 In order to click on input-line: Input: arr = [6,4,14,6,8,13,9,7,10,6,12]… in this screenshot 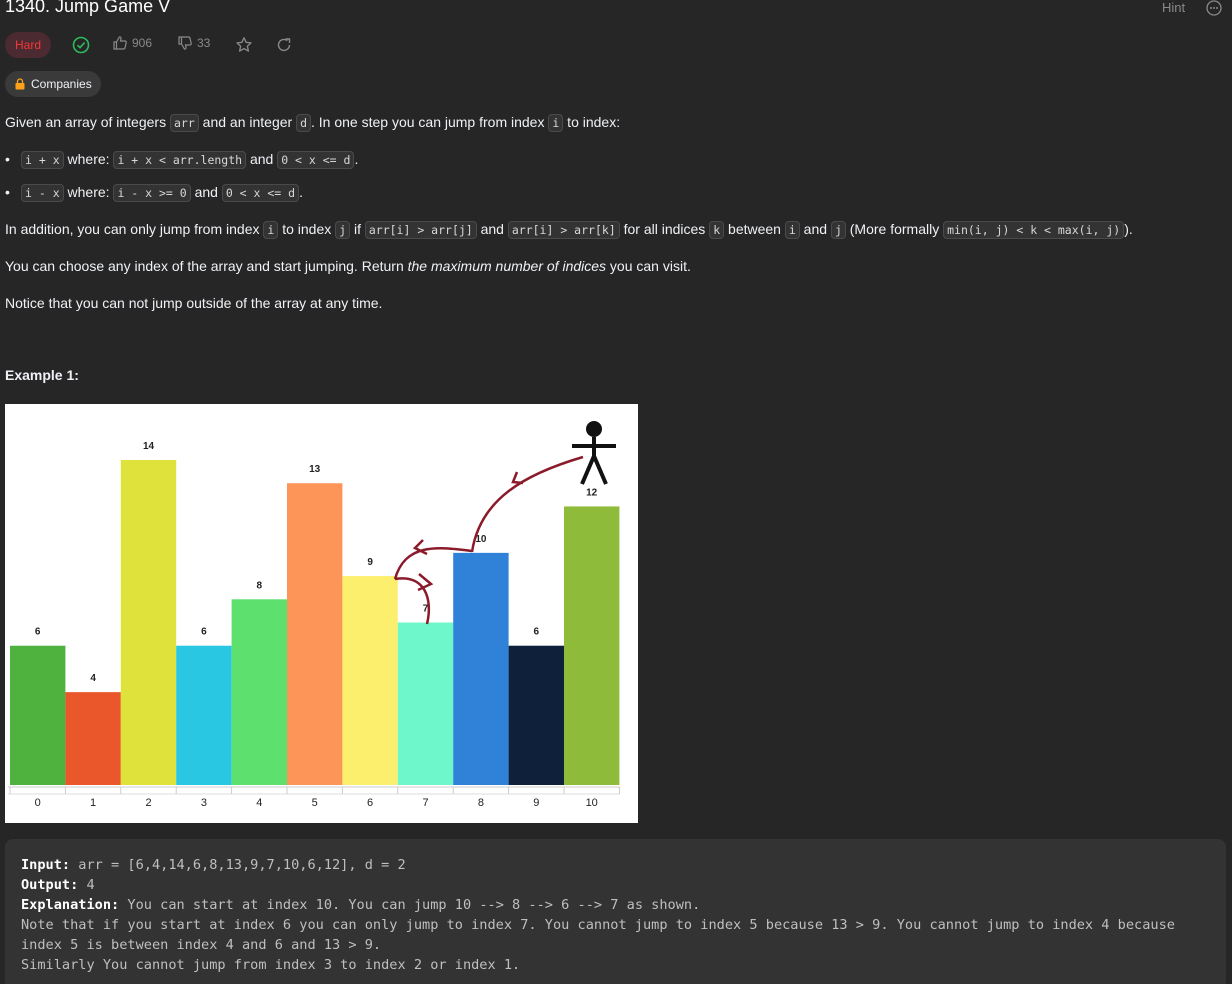, I will do `click(213, 865)`.